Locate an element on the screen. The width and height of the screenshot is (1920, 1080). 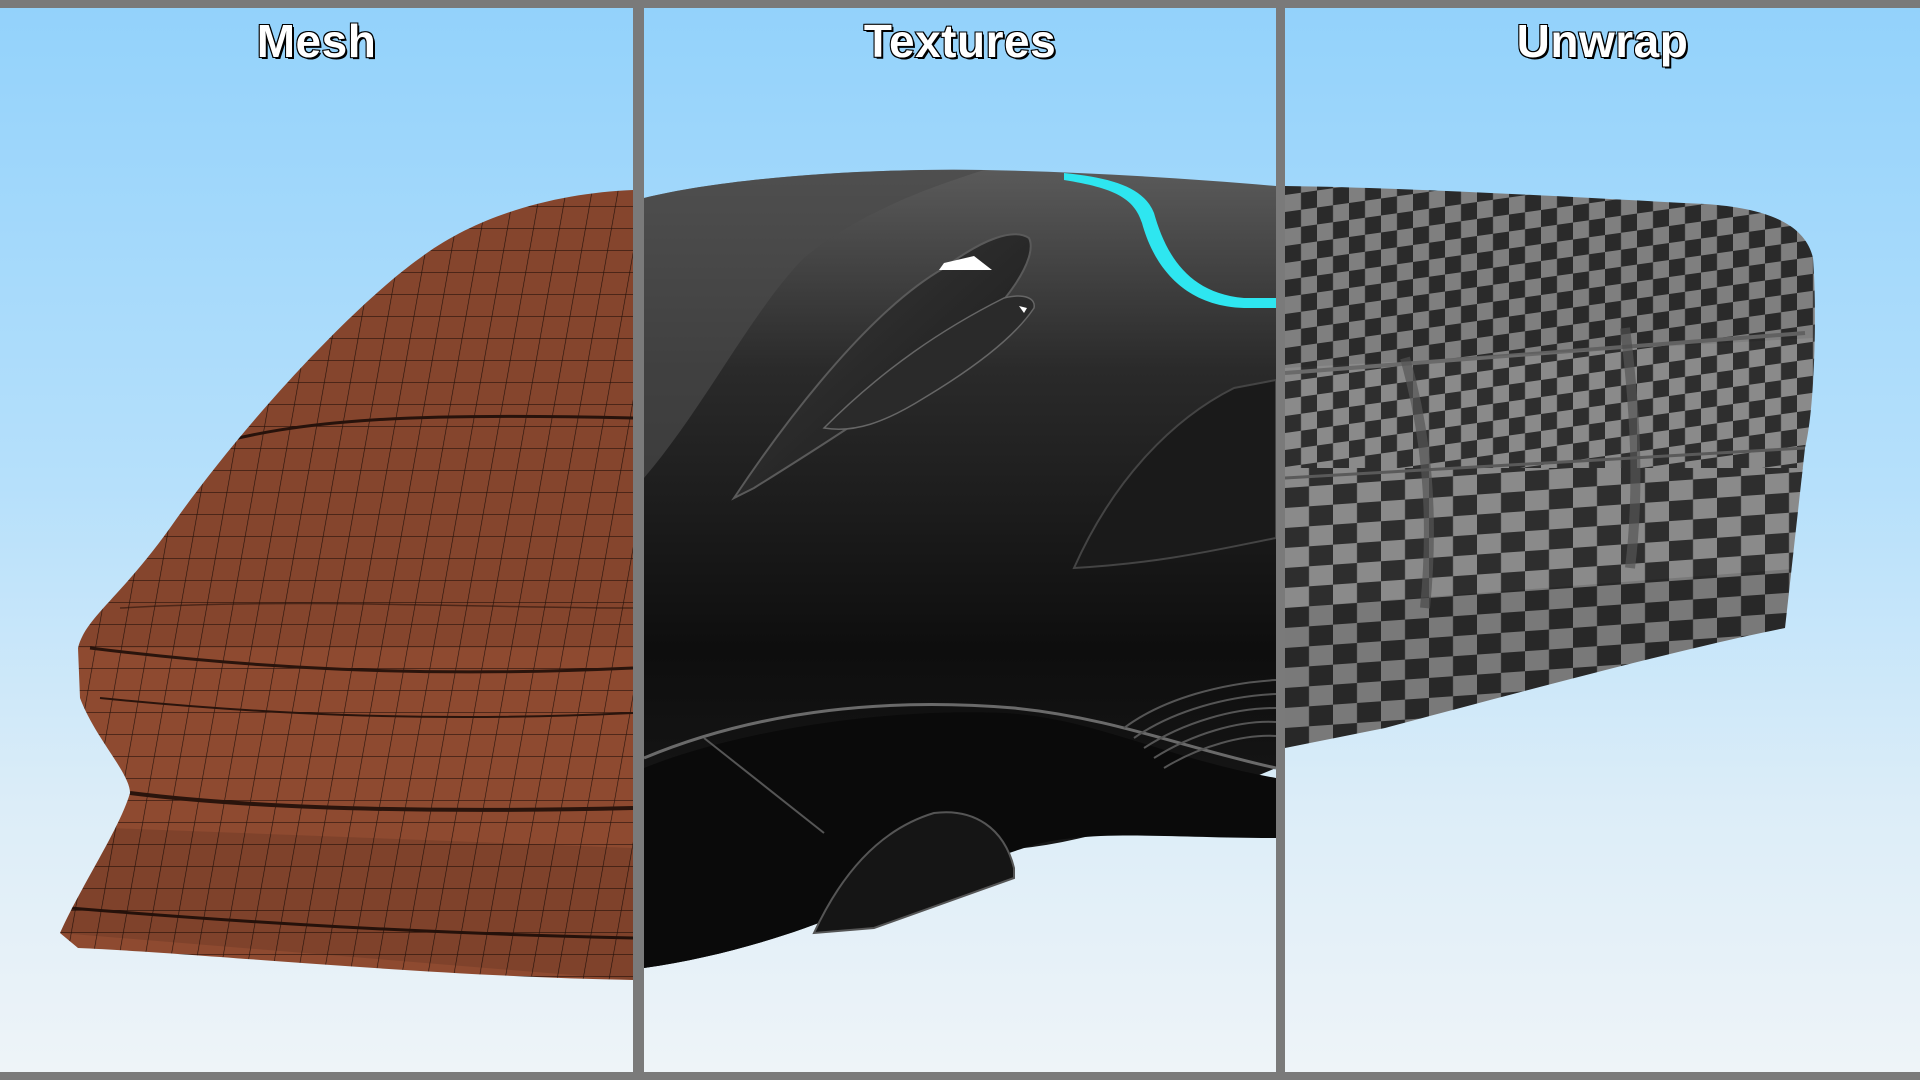
checker-uv-body is located at coordinates (1550, 467).